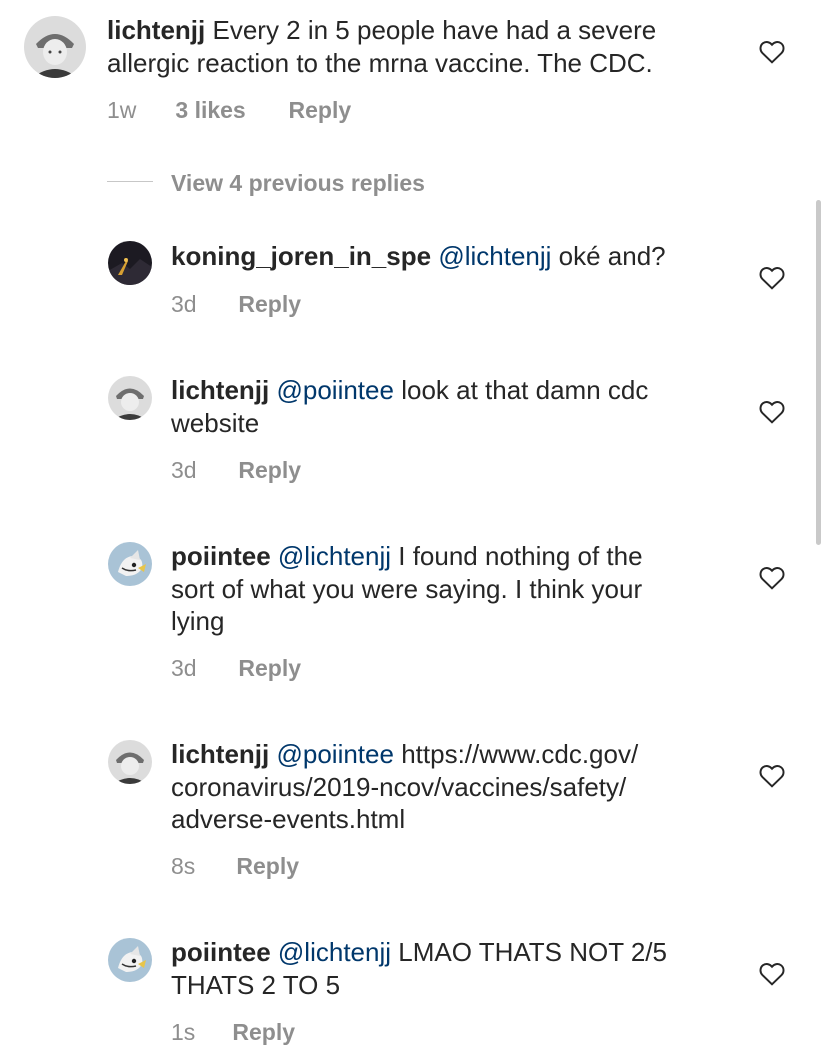 The width and height of the screenshot is (828, 1049). I want to click on comment-meta: 1s Reply, so click(233, 1032).